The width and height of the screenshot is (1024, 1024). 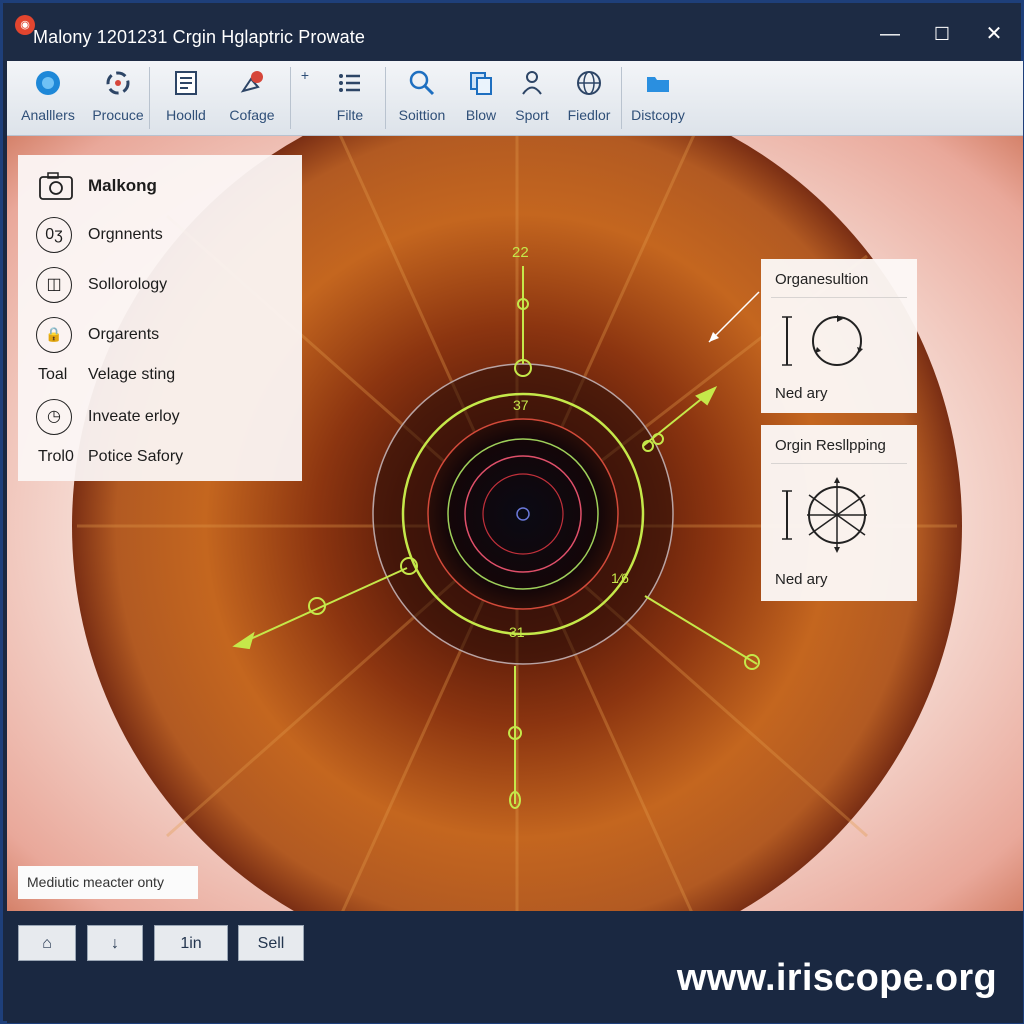 What do you see at coordinates (836, 978) in the screenshot?
I see `footer-url: www.iriscope.org` at bounding box center [836, 978].